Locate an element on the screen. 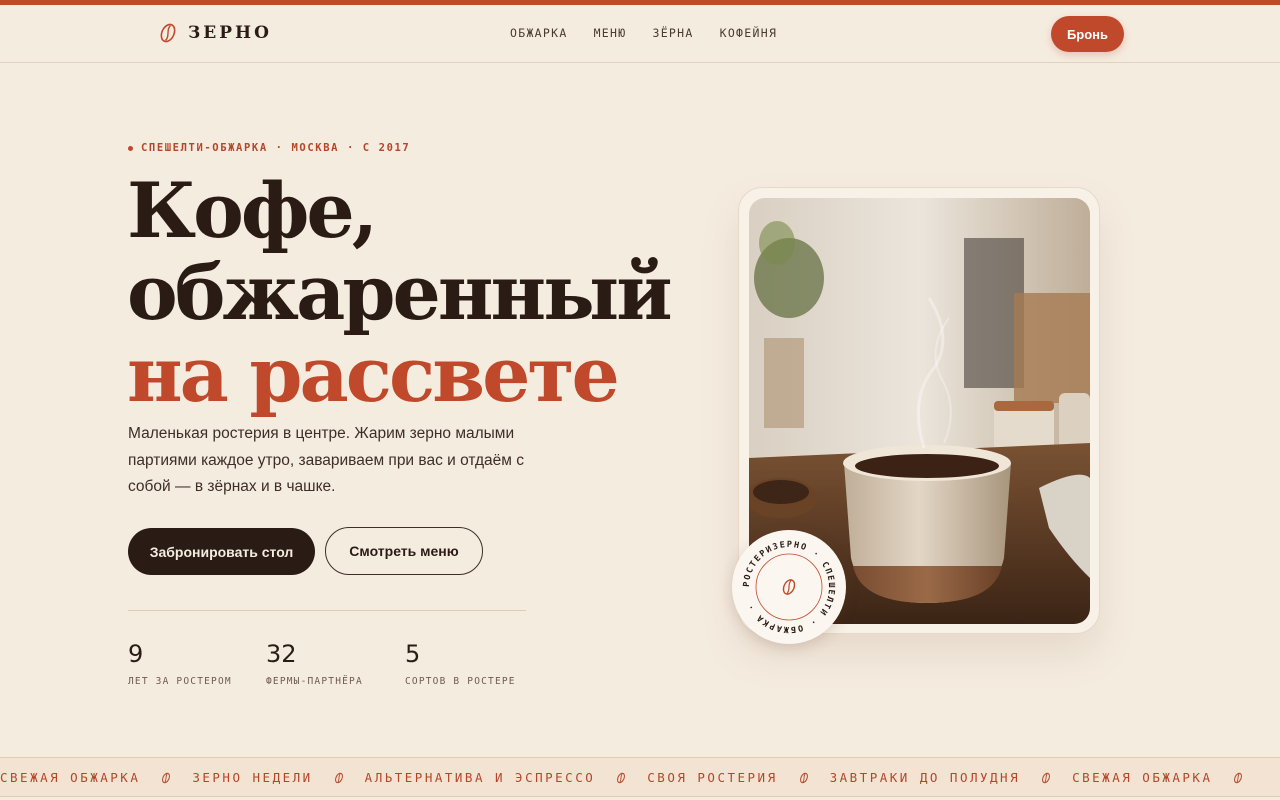 This screenshot has width=1280, height=800. view-menu-button: Смотреть меню is located at coordinates (404, 551).